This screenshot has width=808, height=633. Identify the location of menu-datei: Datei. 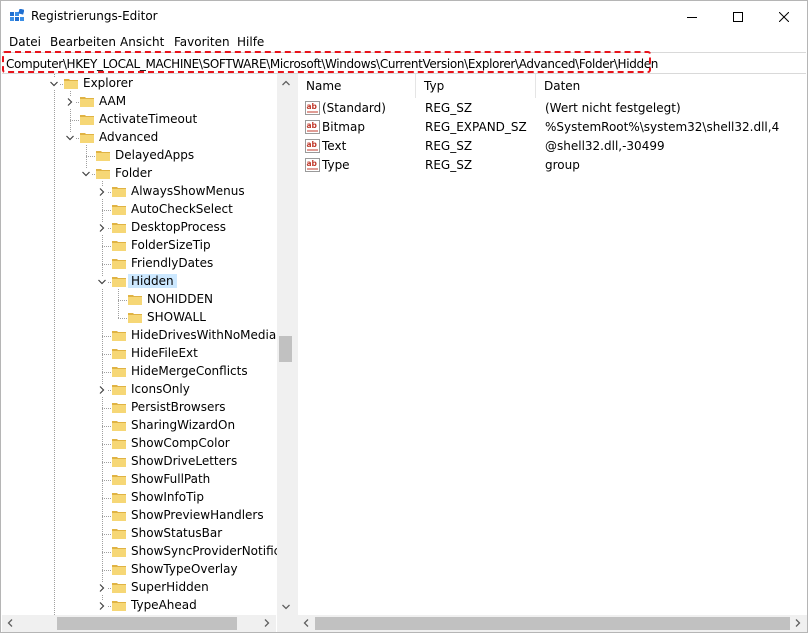
(25, 42).